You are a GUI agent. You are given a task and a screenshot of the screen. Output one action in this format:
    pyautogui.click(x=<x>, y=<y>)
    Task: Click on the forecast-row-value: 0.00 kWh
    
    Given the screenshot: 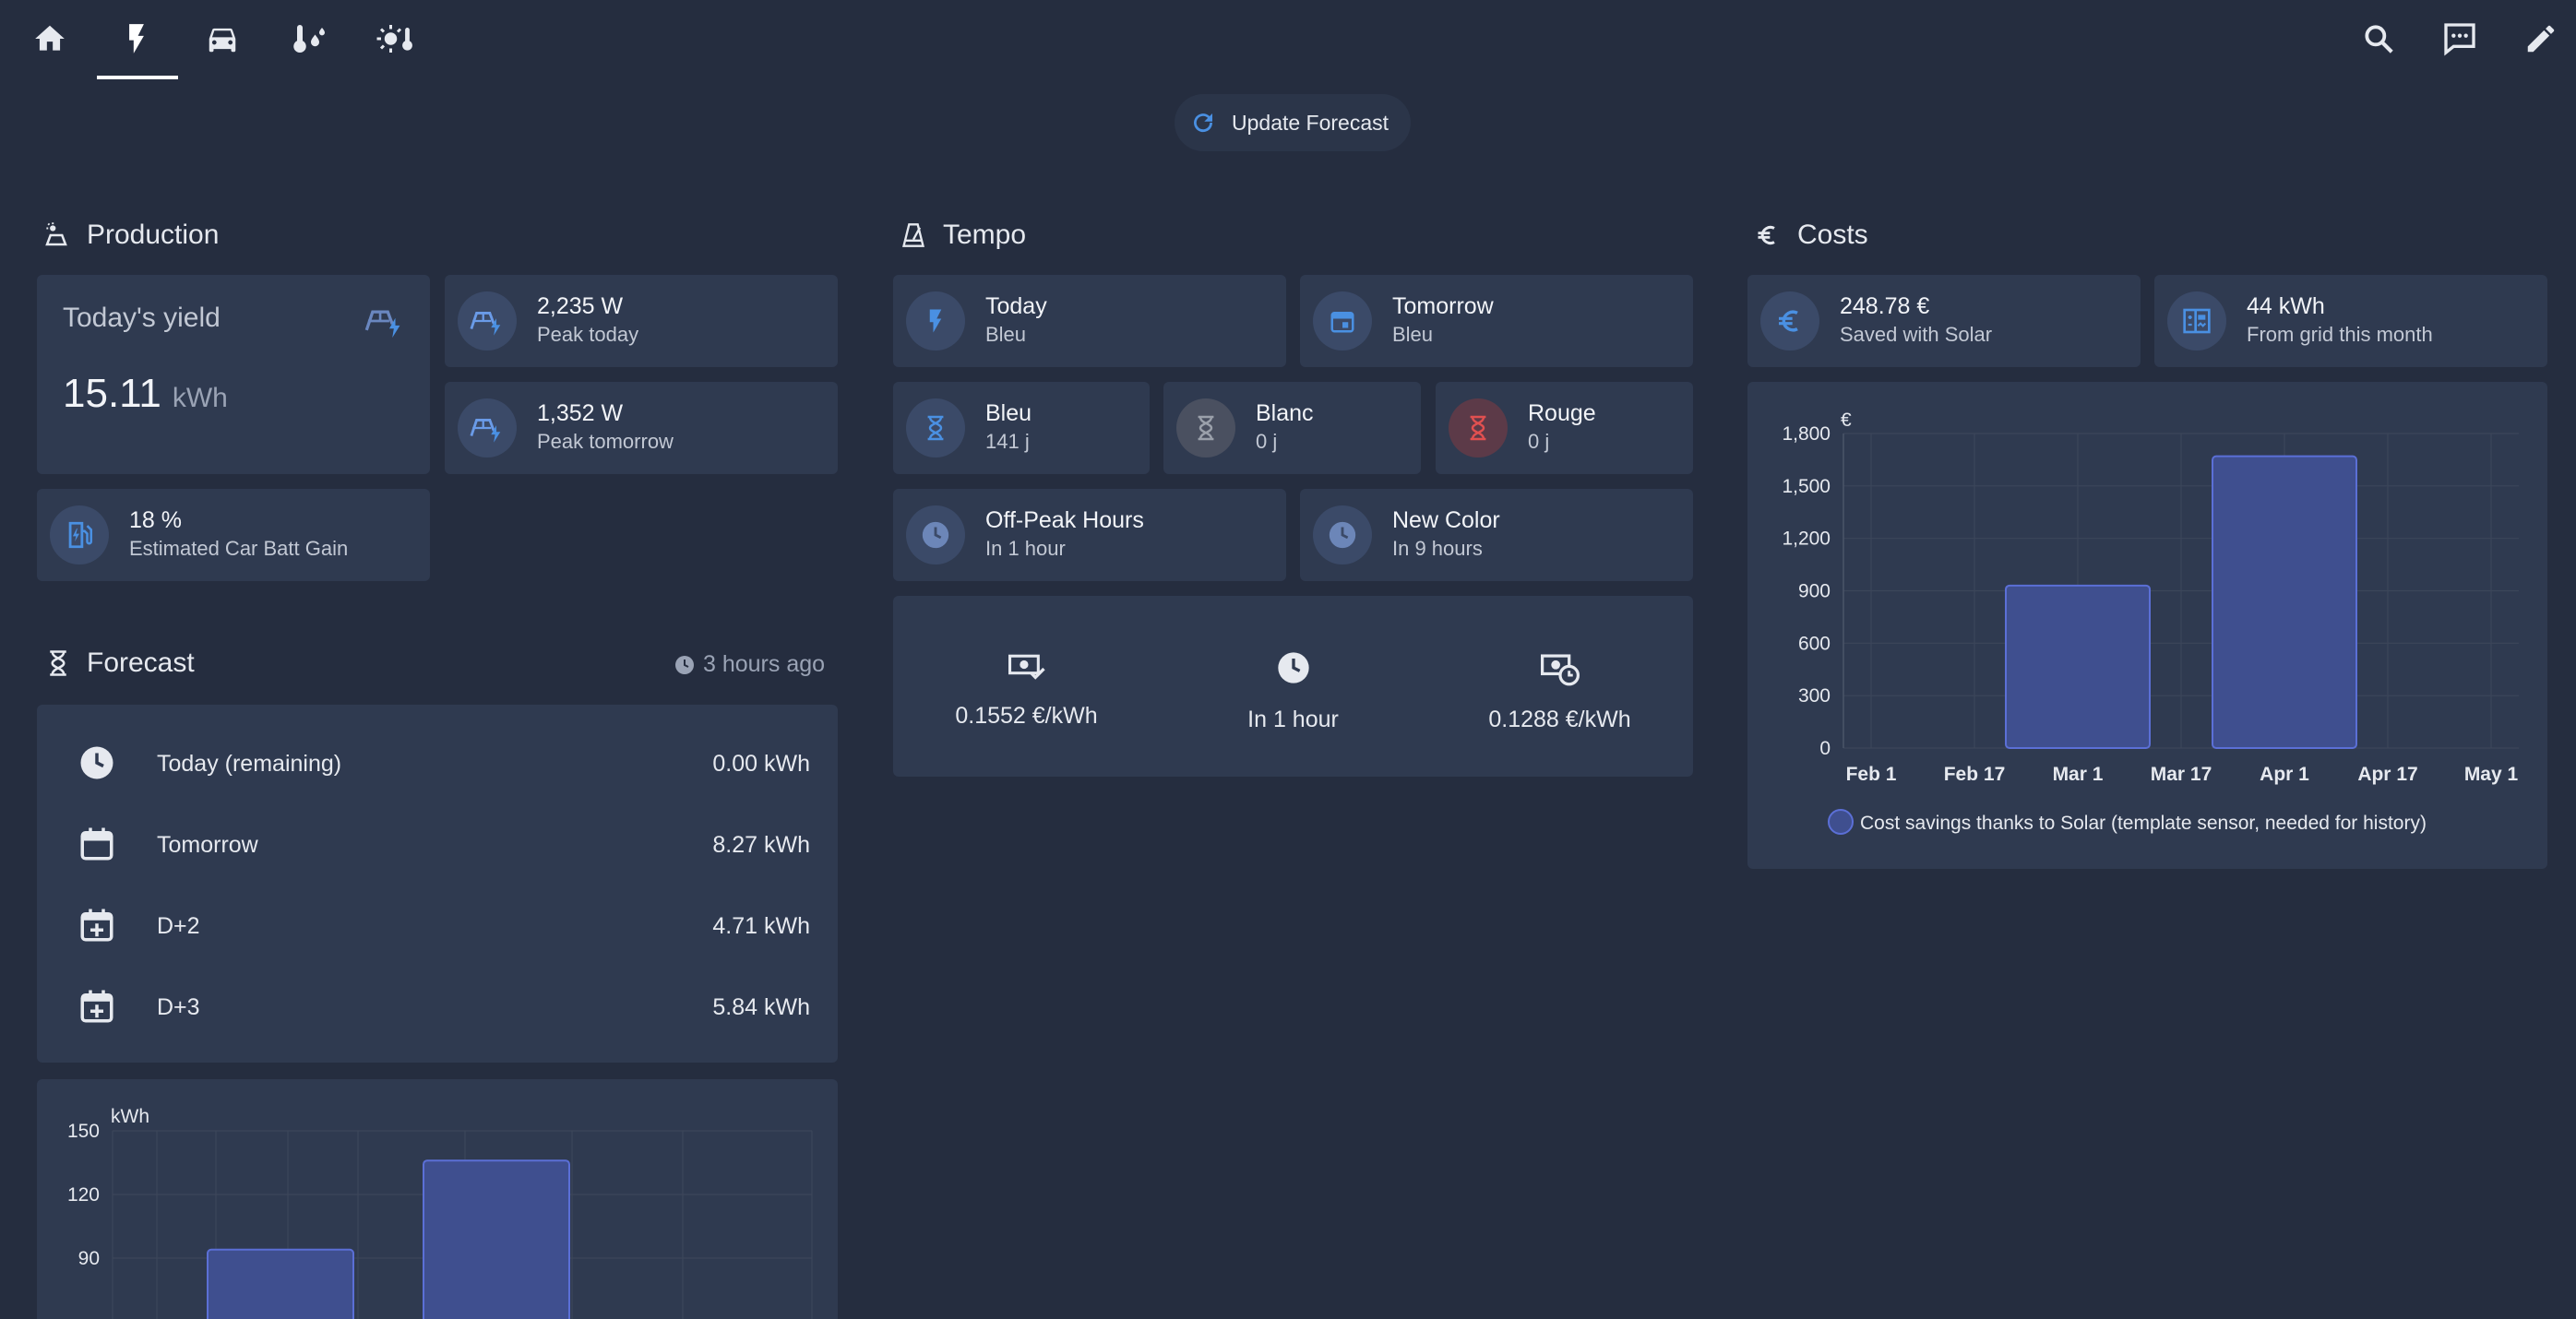 What is the action you would take?
    pyautogui.click(x=761, y=764)
    